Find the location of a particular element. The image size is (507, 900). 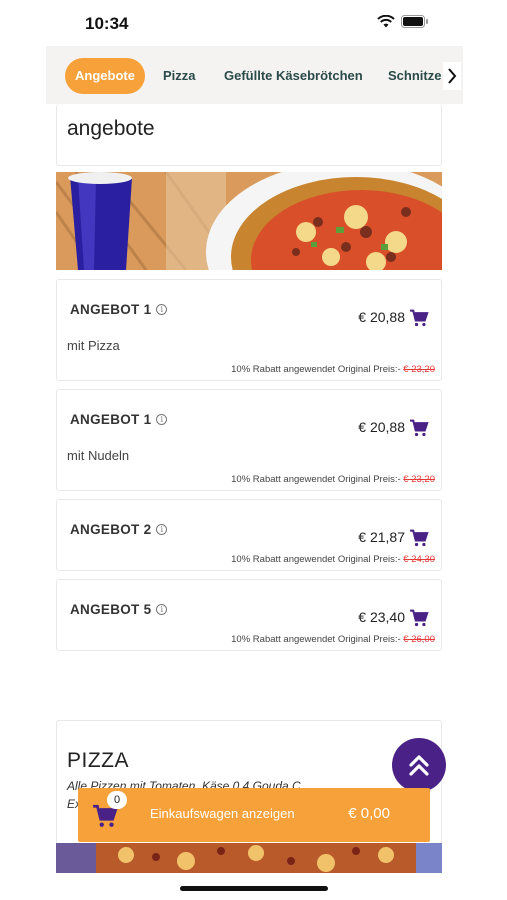

double-chevron-up-icon is located at coordinates (419, 765).